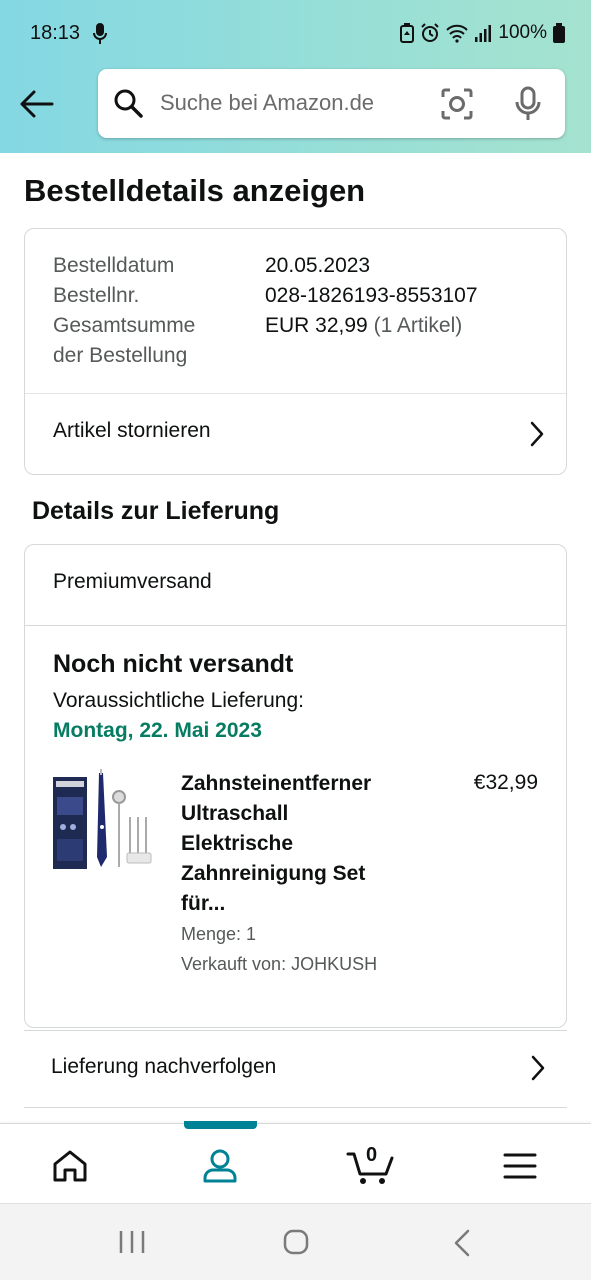  What do you see at coordinates (505, 782) in the screenshot?
I see `product-price: €32,99` at bounding box center [505, 782].